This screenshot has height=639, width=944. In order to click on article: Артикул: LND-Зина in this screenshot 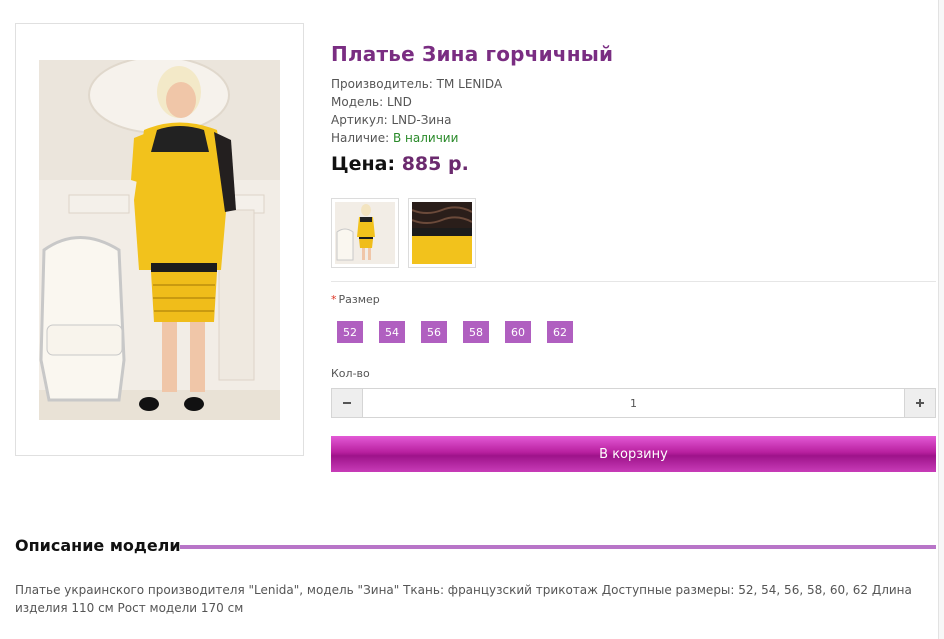, I will do `click(391, 120)`.